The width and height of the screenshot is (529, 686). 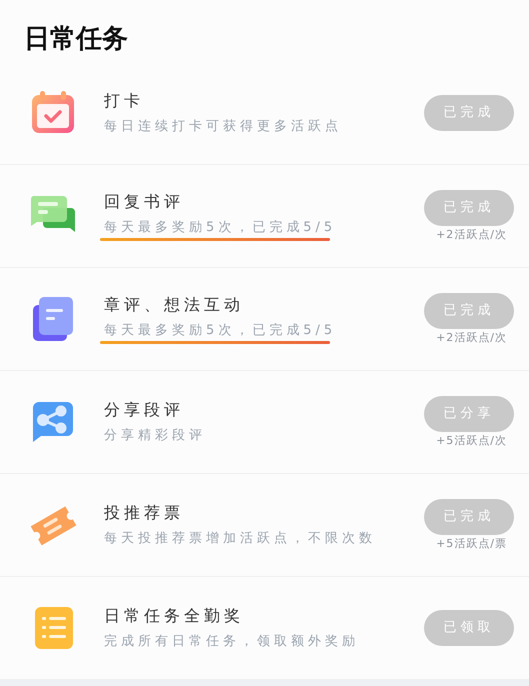 What do you see at coordinates (174, 616) in the screenshot?
I see `task-title: 日常任务全勤奖` at bounding box center [174, 616].